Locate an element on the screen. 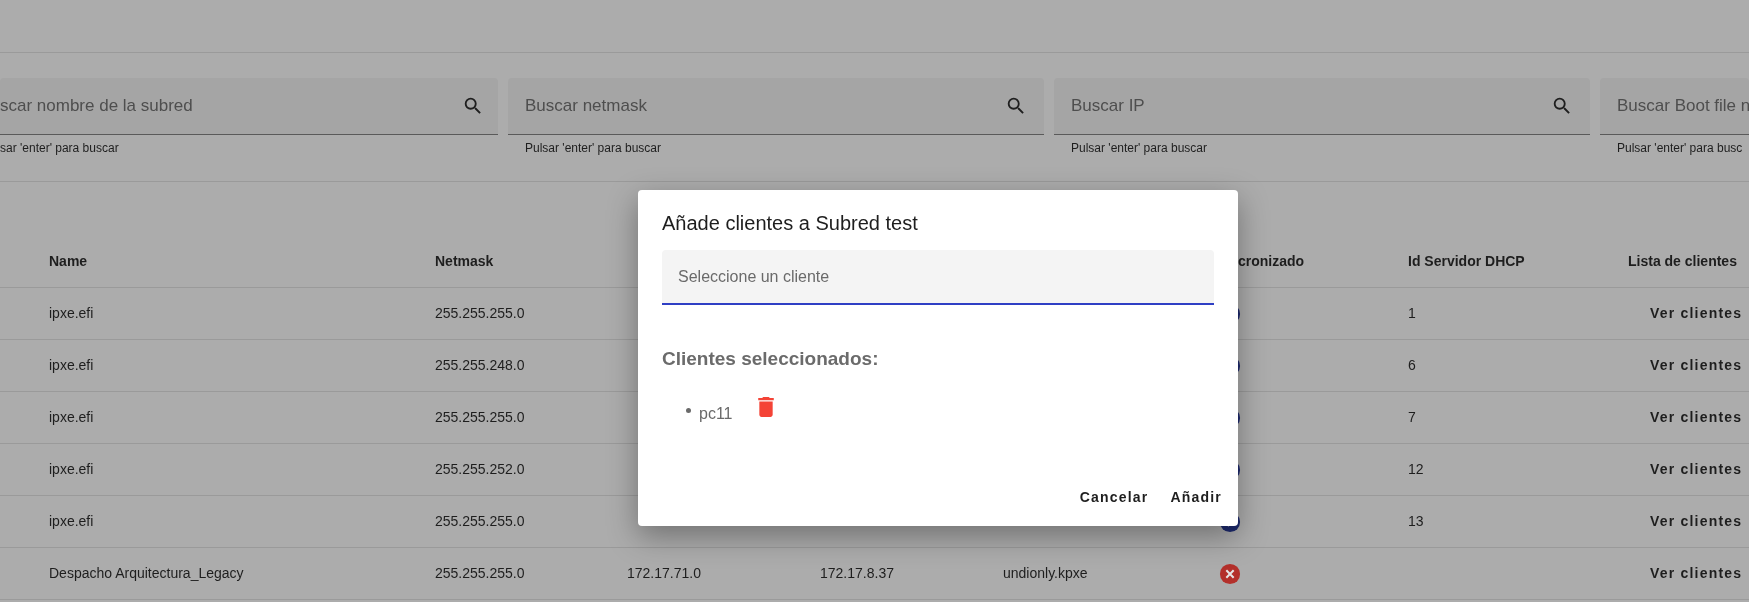  helper-text: Pulsar 'enter' para busc is located at coordinates (1680, 148).